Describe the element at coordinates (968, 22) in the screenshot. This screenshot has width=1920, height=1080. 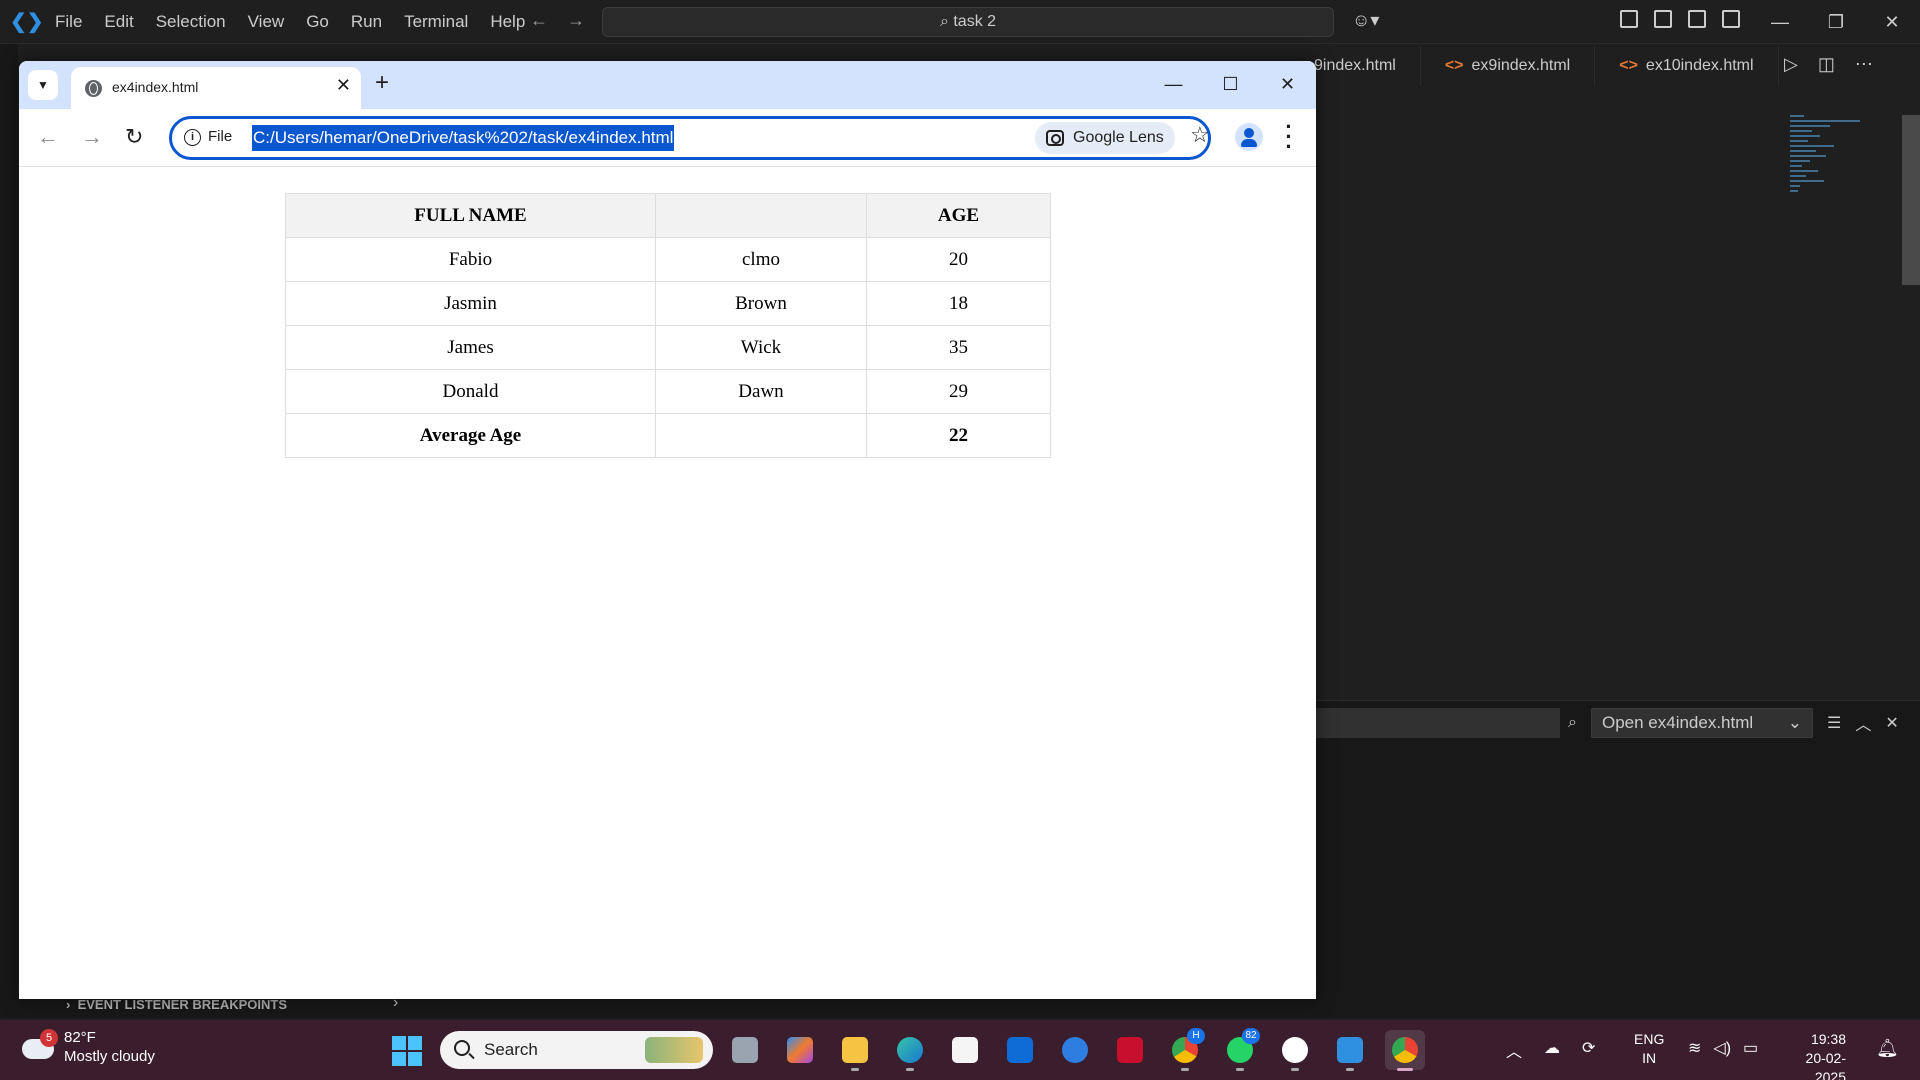
I see `command-center-search: ⌕ task 2` at that location.